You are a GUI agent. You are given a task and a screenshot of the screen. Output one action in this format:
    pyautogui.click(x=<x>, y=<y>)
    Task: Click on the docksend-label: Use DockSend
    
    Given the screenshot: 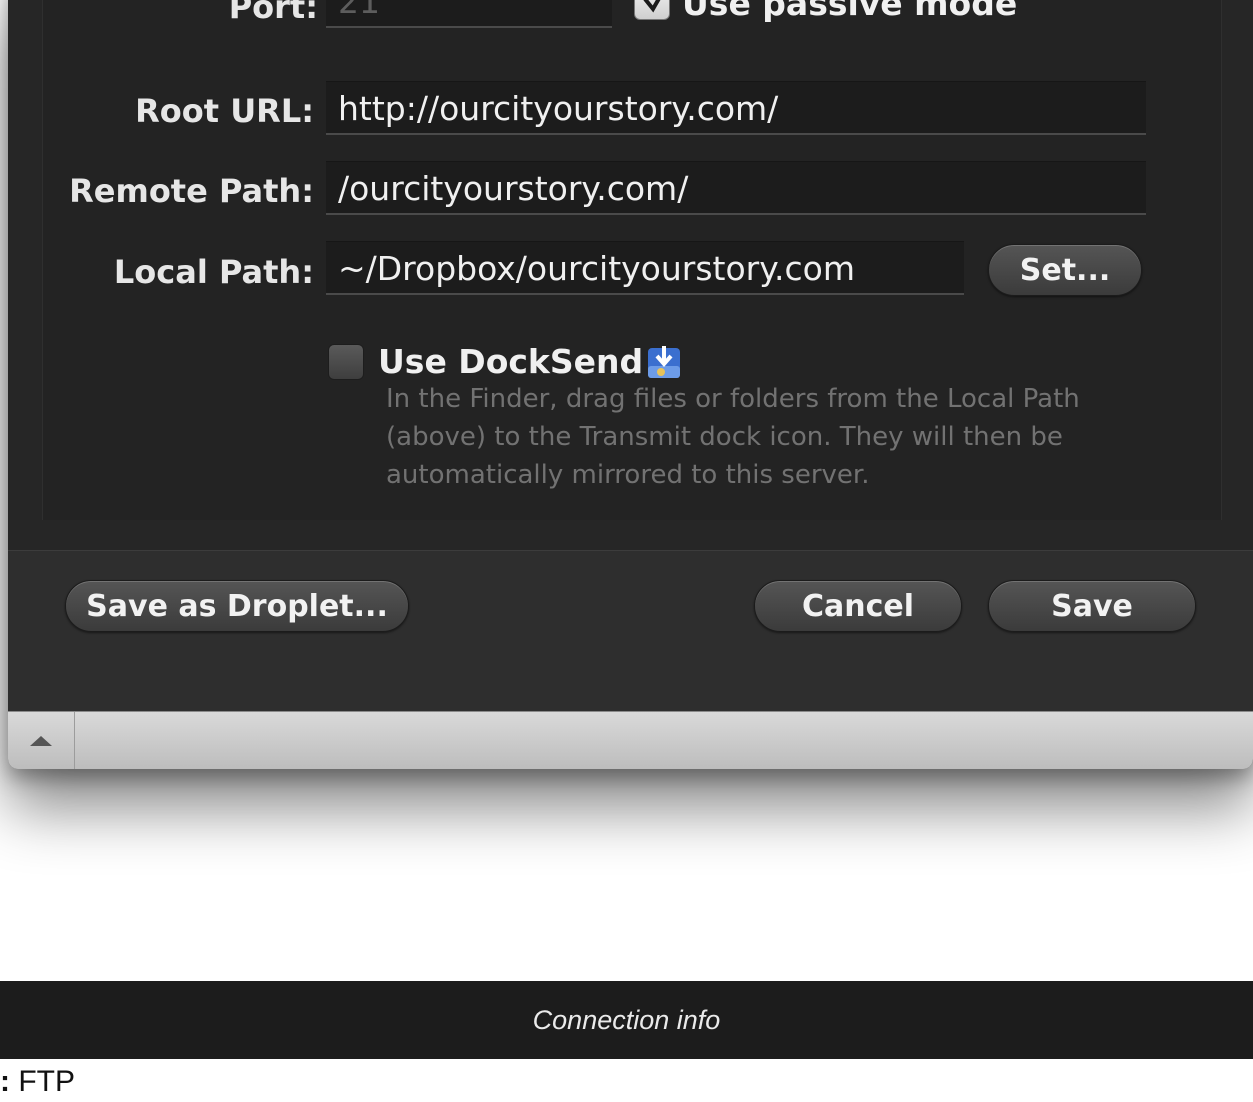 What is the action you would take?
    pyautogui.click(x=511, y=361)
    